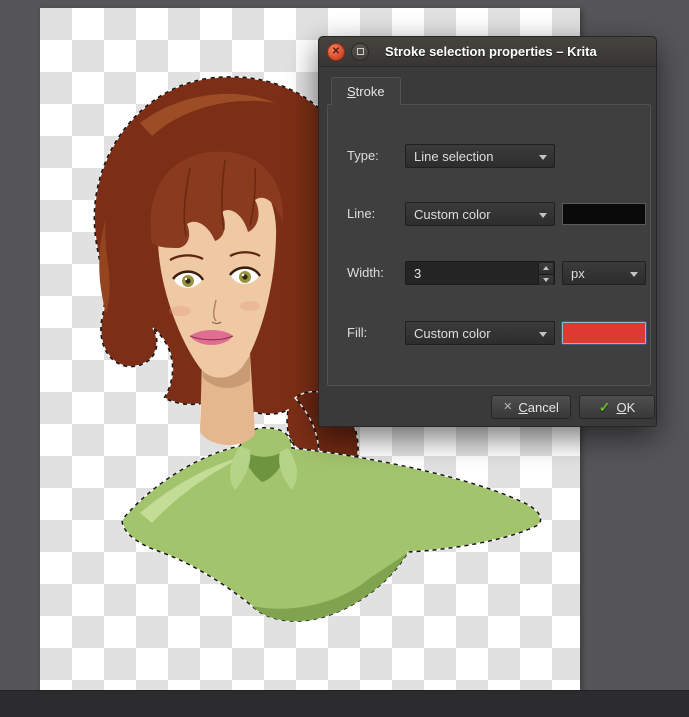  What do you see at coordinates (508, 406) in the screenshot?
I see `cancel-x-icon: ✕` at bounding box center [508, 406].